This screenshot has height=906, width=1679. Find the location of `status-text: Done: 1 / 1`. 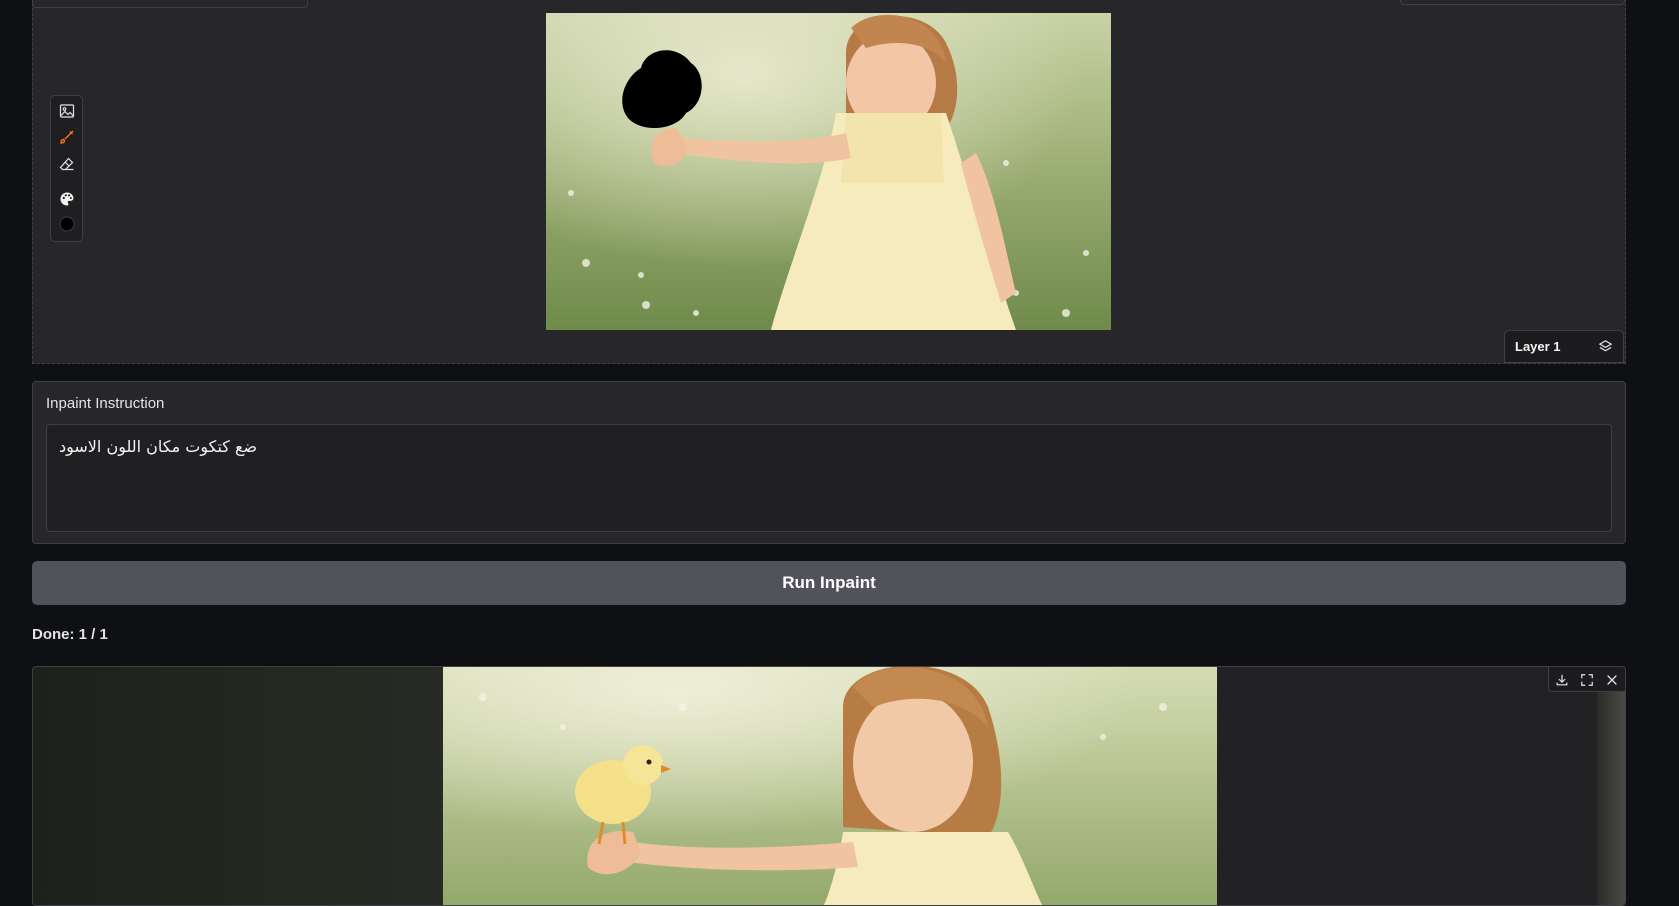

status-text: Done: 1 / 1 is located at coordinates (70, 634).